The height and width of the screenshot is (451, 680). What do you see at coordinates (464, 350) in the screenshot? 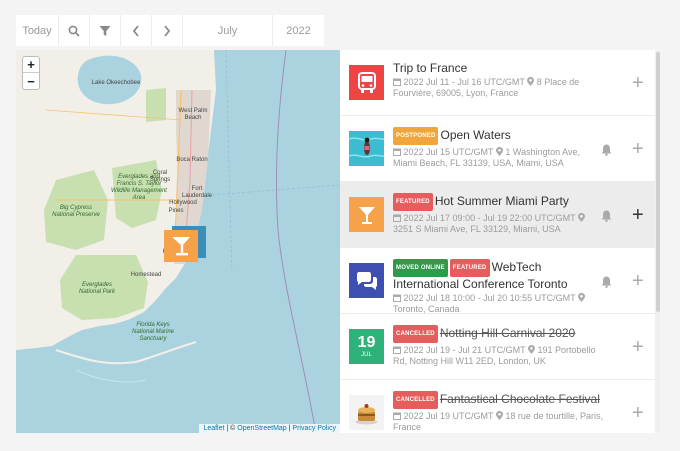
I see `event-when: 2022 Jul 19 - Jul 21 UTC/GMT` at bounding box center [464, 350].